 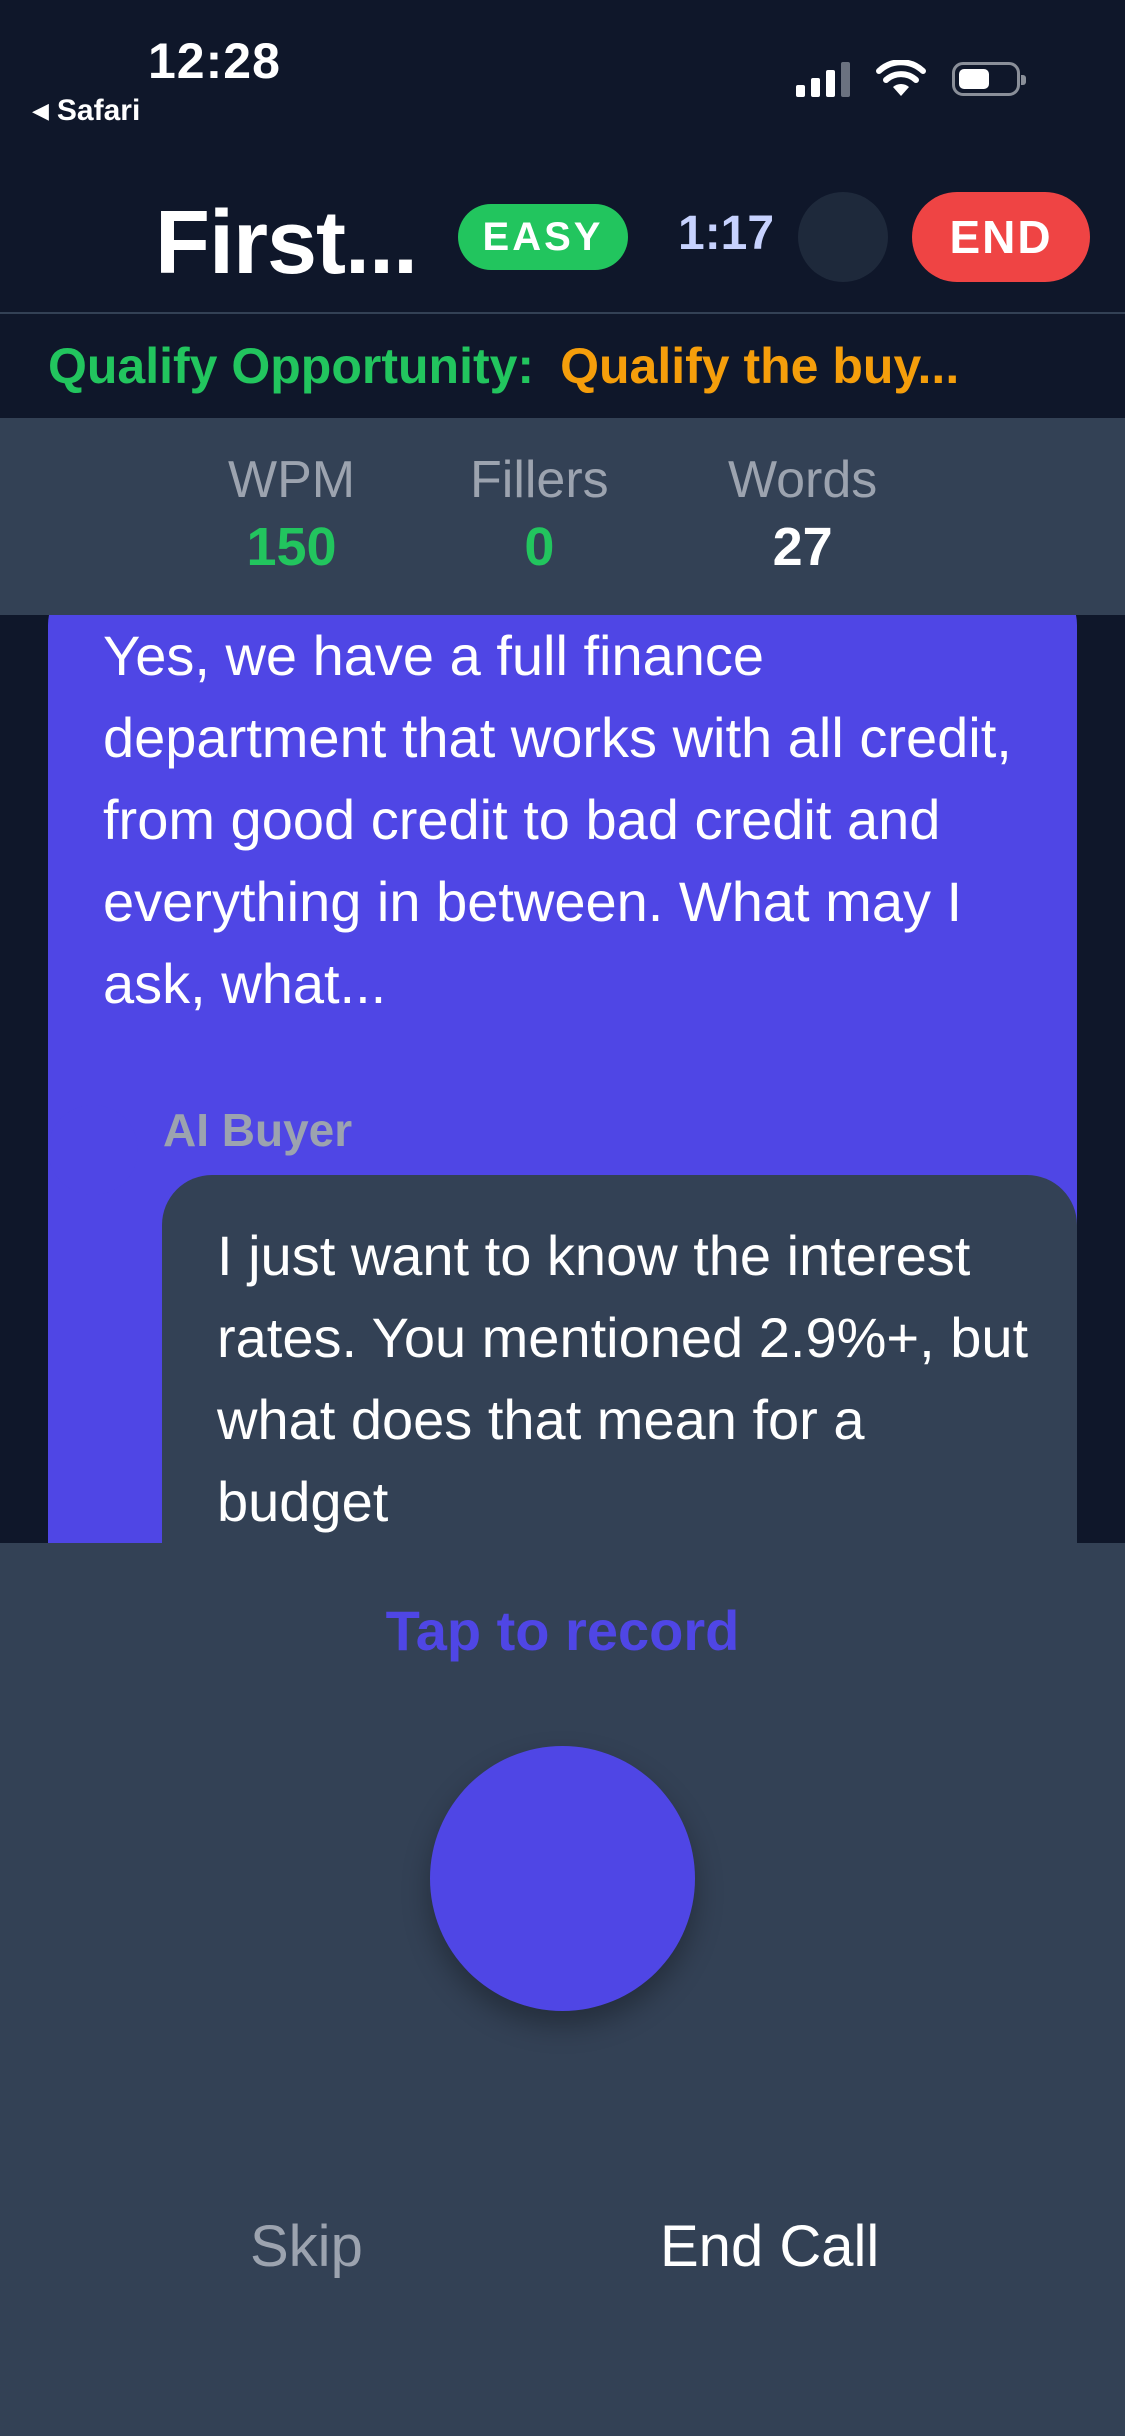 I want to click on back-to-safari: ◀ Safari, so click(x=86, y=111).